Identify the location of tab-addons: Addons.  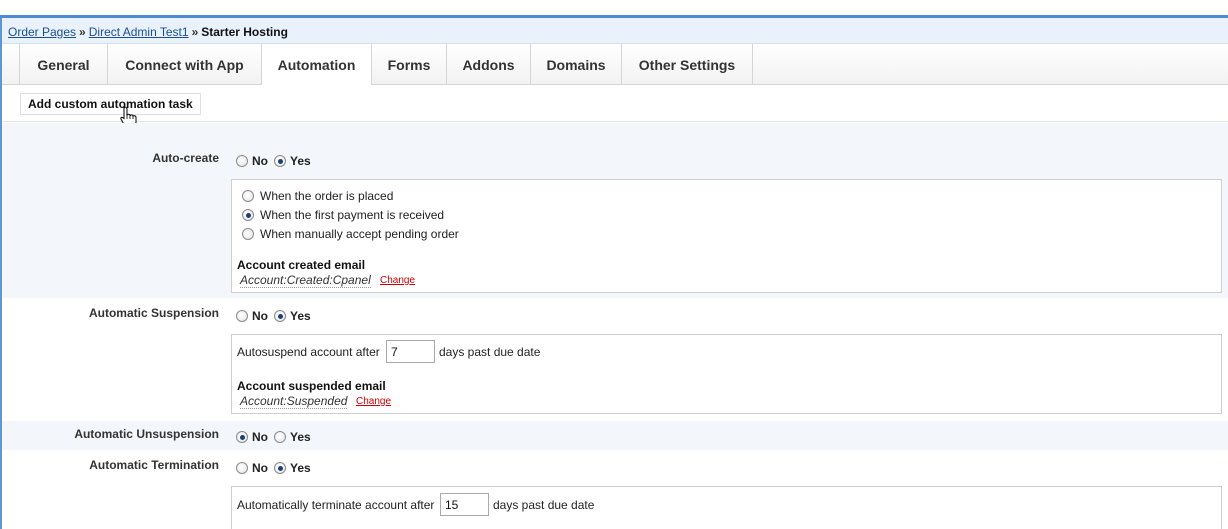
(488, 64).